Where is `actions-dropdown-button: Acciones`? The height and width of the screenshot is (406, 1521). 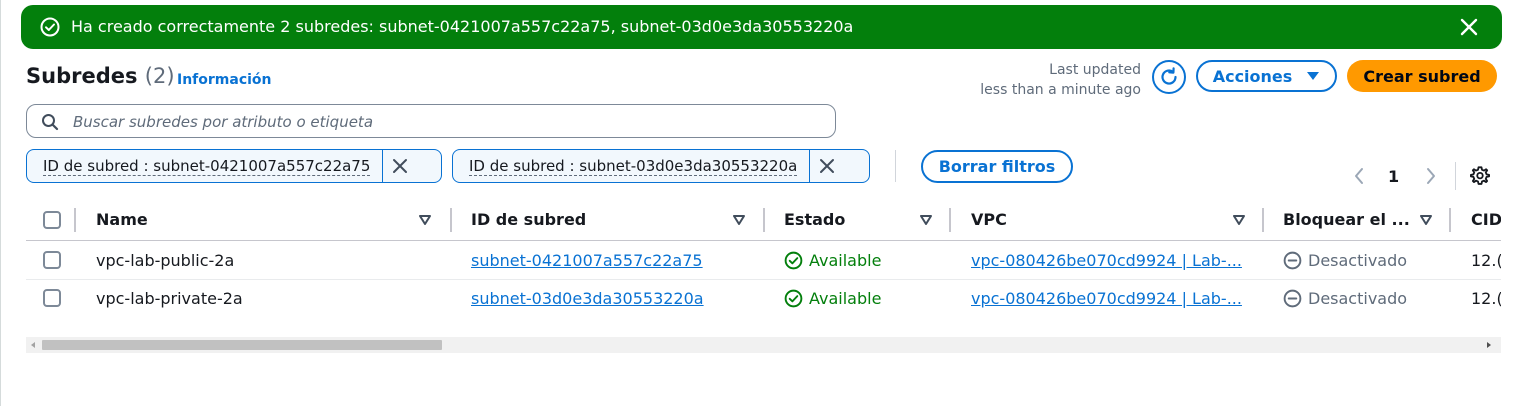
actions-dropdown-button: Acciones is located at coordinates (1266, 76).